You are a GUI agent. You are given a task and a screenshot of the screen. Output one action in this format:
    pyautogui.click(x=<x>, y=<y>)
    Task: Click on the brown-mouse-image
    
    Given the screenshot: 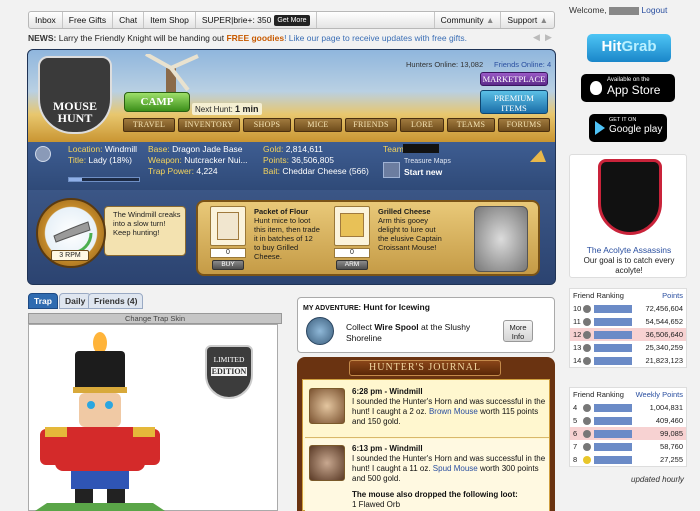 What is the action you would take?
    pyautogui.click(x=327, y=406)
    